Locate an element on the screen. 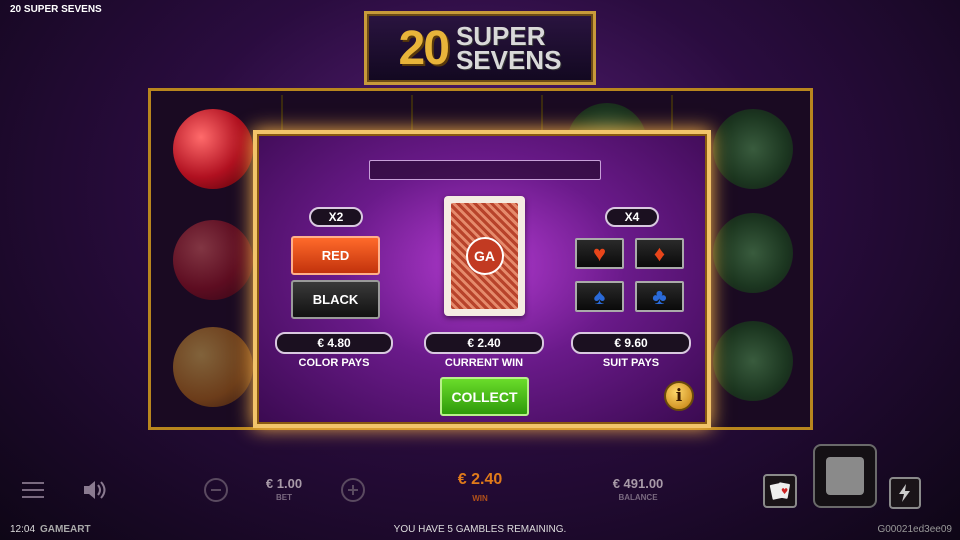 The image size is (960, 540). card-logo: GA is located at coordinates (484, 256).